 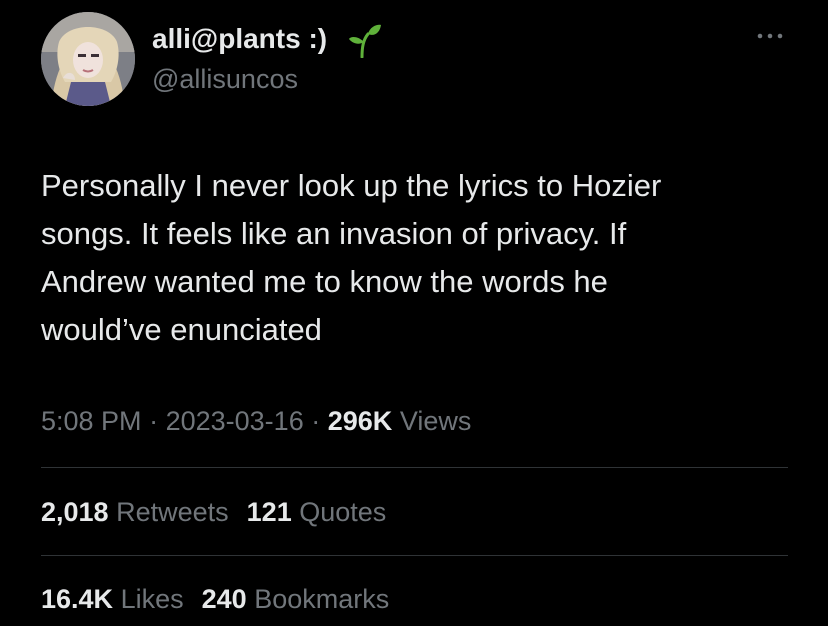 I want to click on more-options-icon, so click(x=770, y=36).